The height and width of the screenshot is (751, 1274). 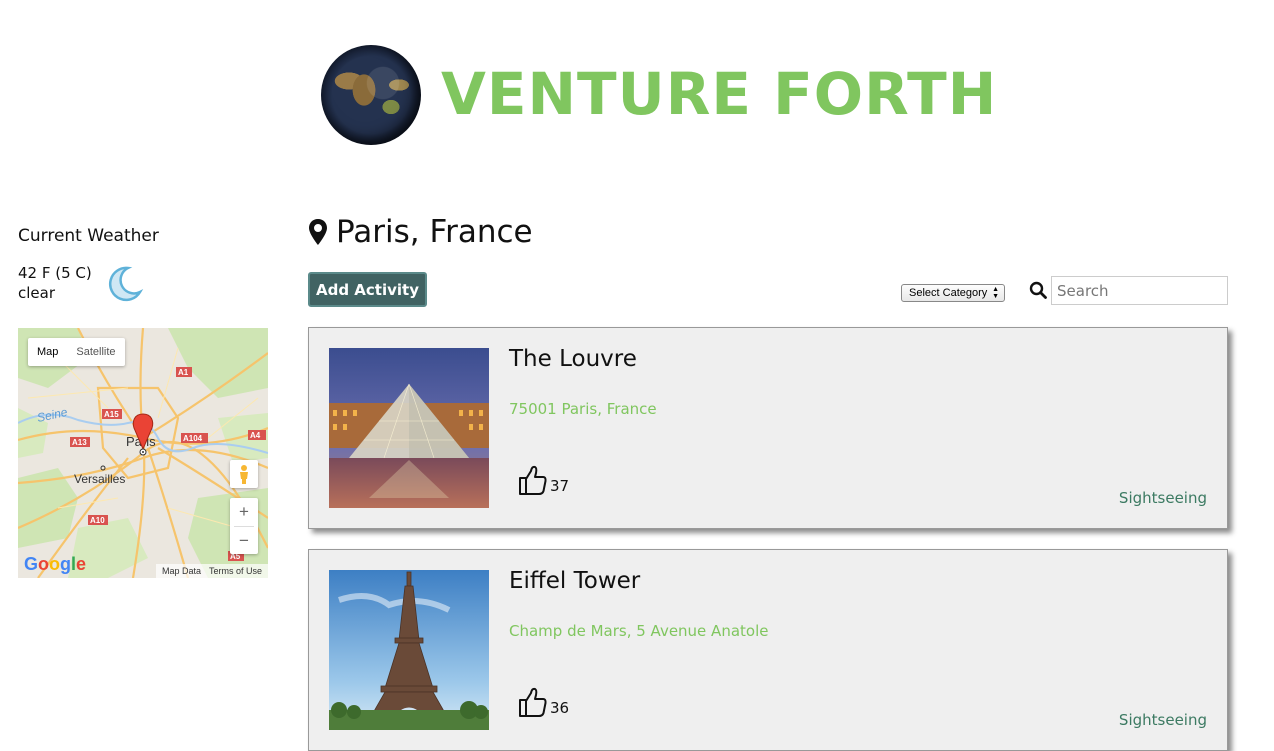 I want to click on category-select: Select Category ▲ ▼, so click(x=953, y=293).